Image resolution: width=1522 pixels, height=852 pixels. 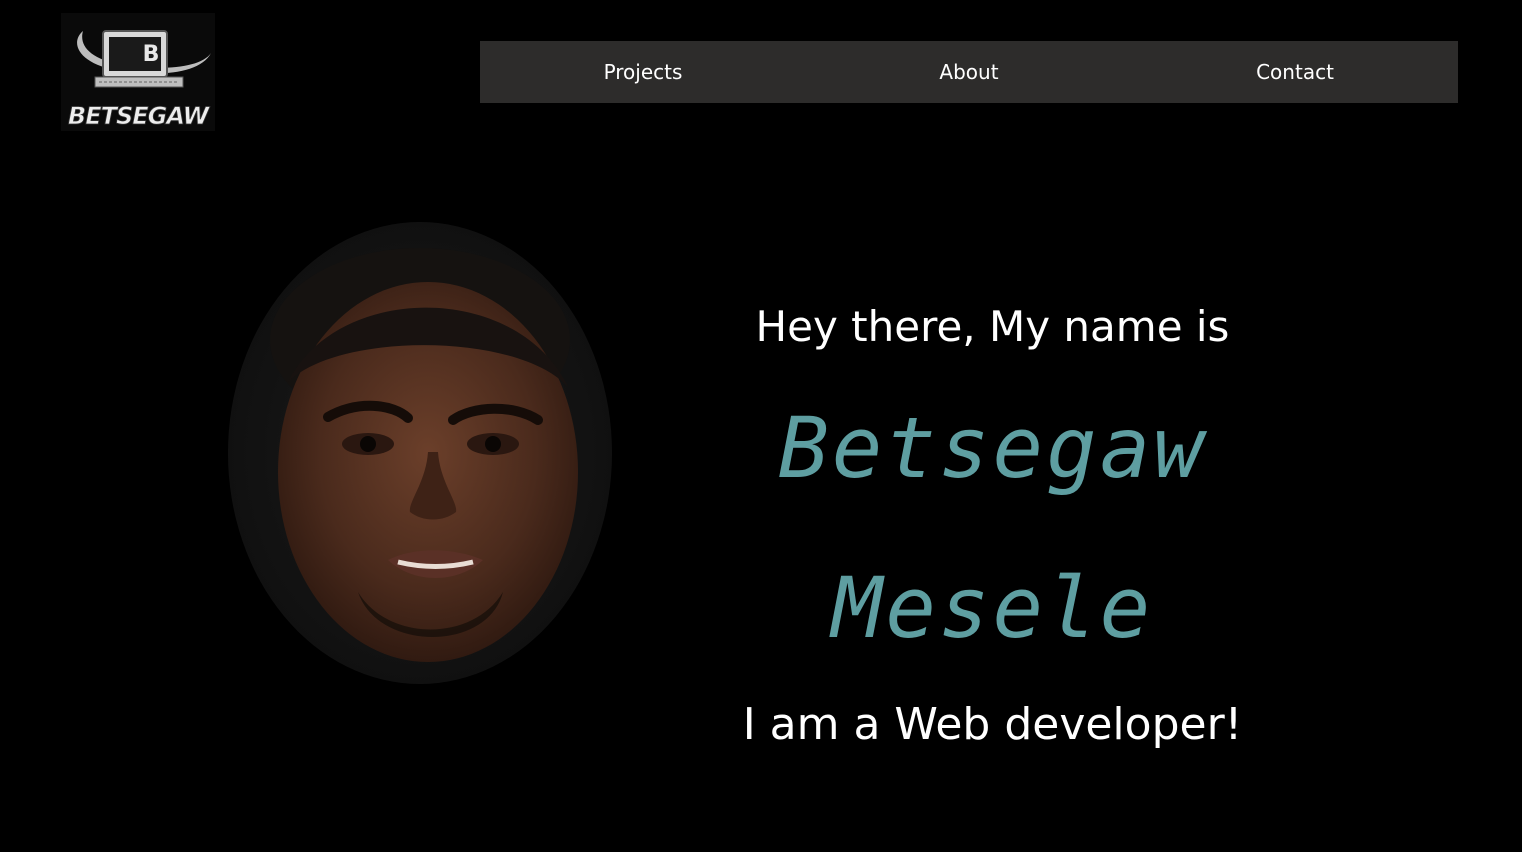 I want to click on main-nav: Projects About Contact, so click(x=969, y=72).